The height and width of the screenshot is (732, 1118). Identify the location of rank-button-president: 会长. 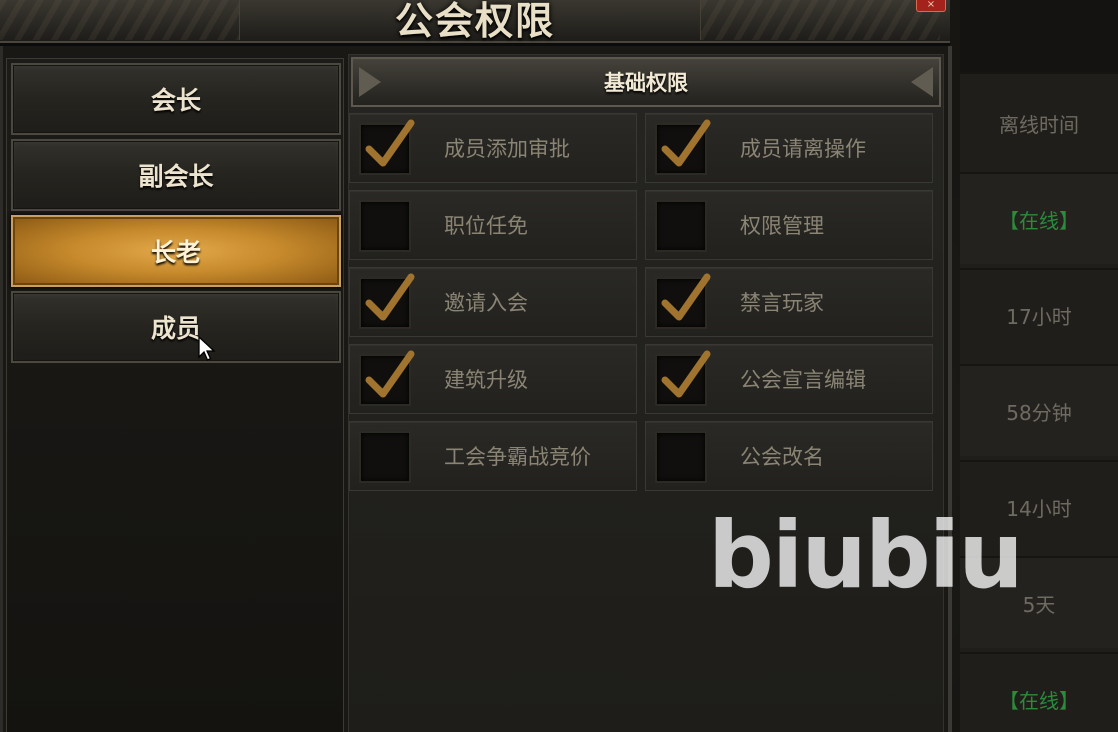
(176, 99).